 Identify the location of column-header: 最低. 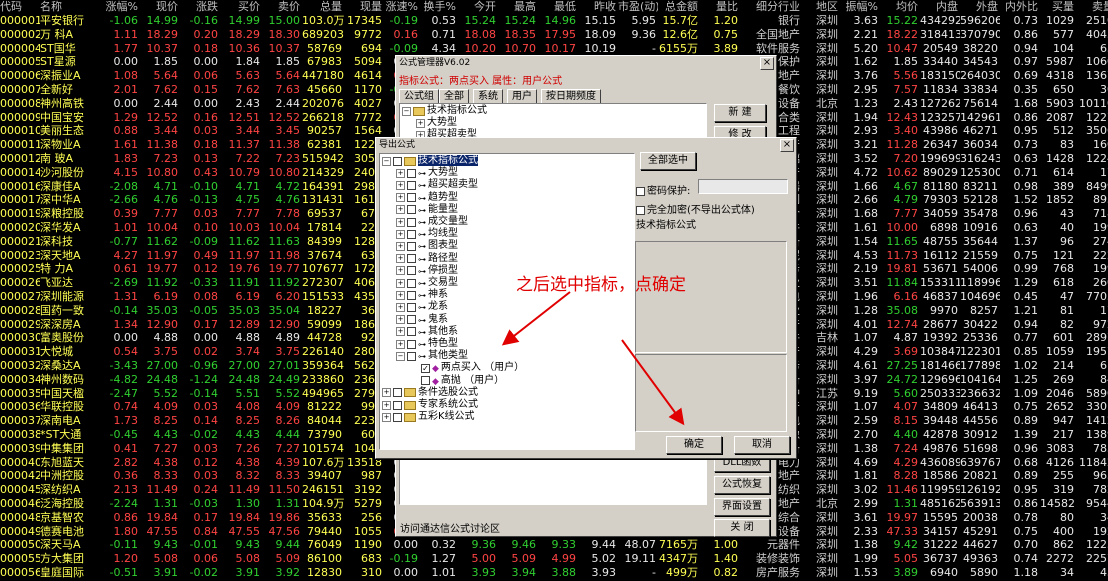
(558, 7).